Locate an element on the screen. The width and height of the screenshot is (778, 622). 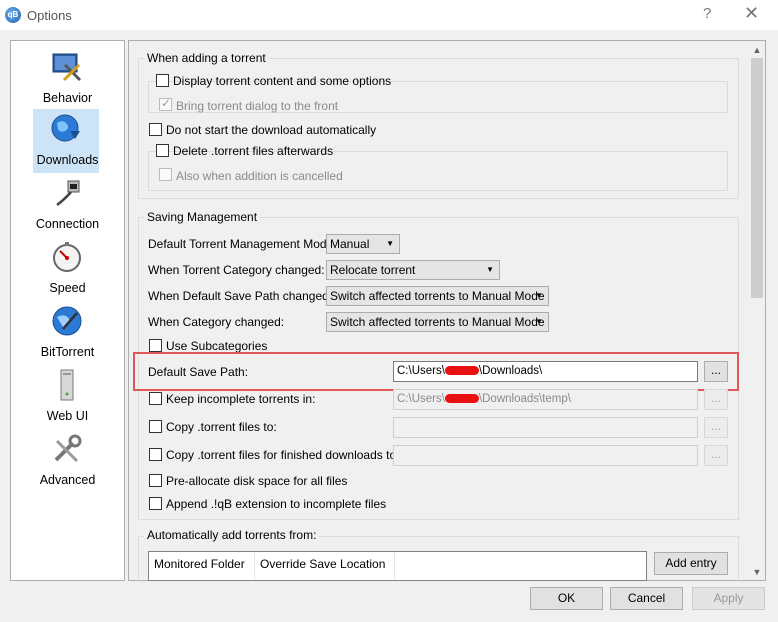
monitored-folders-table: Monitored Folder Override Save Location is located at coordinates (397, 566).